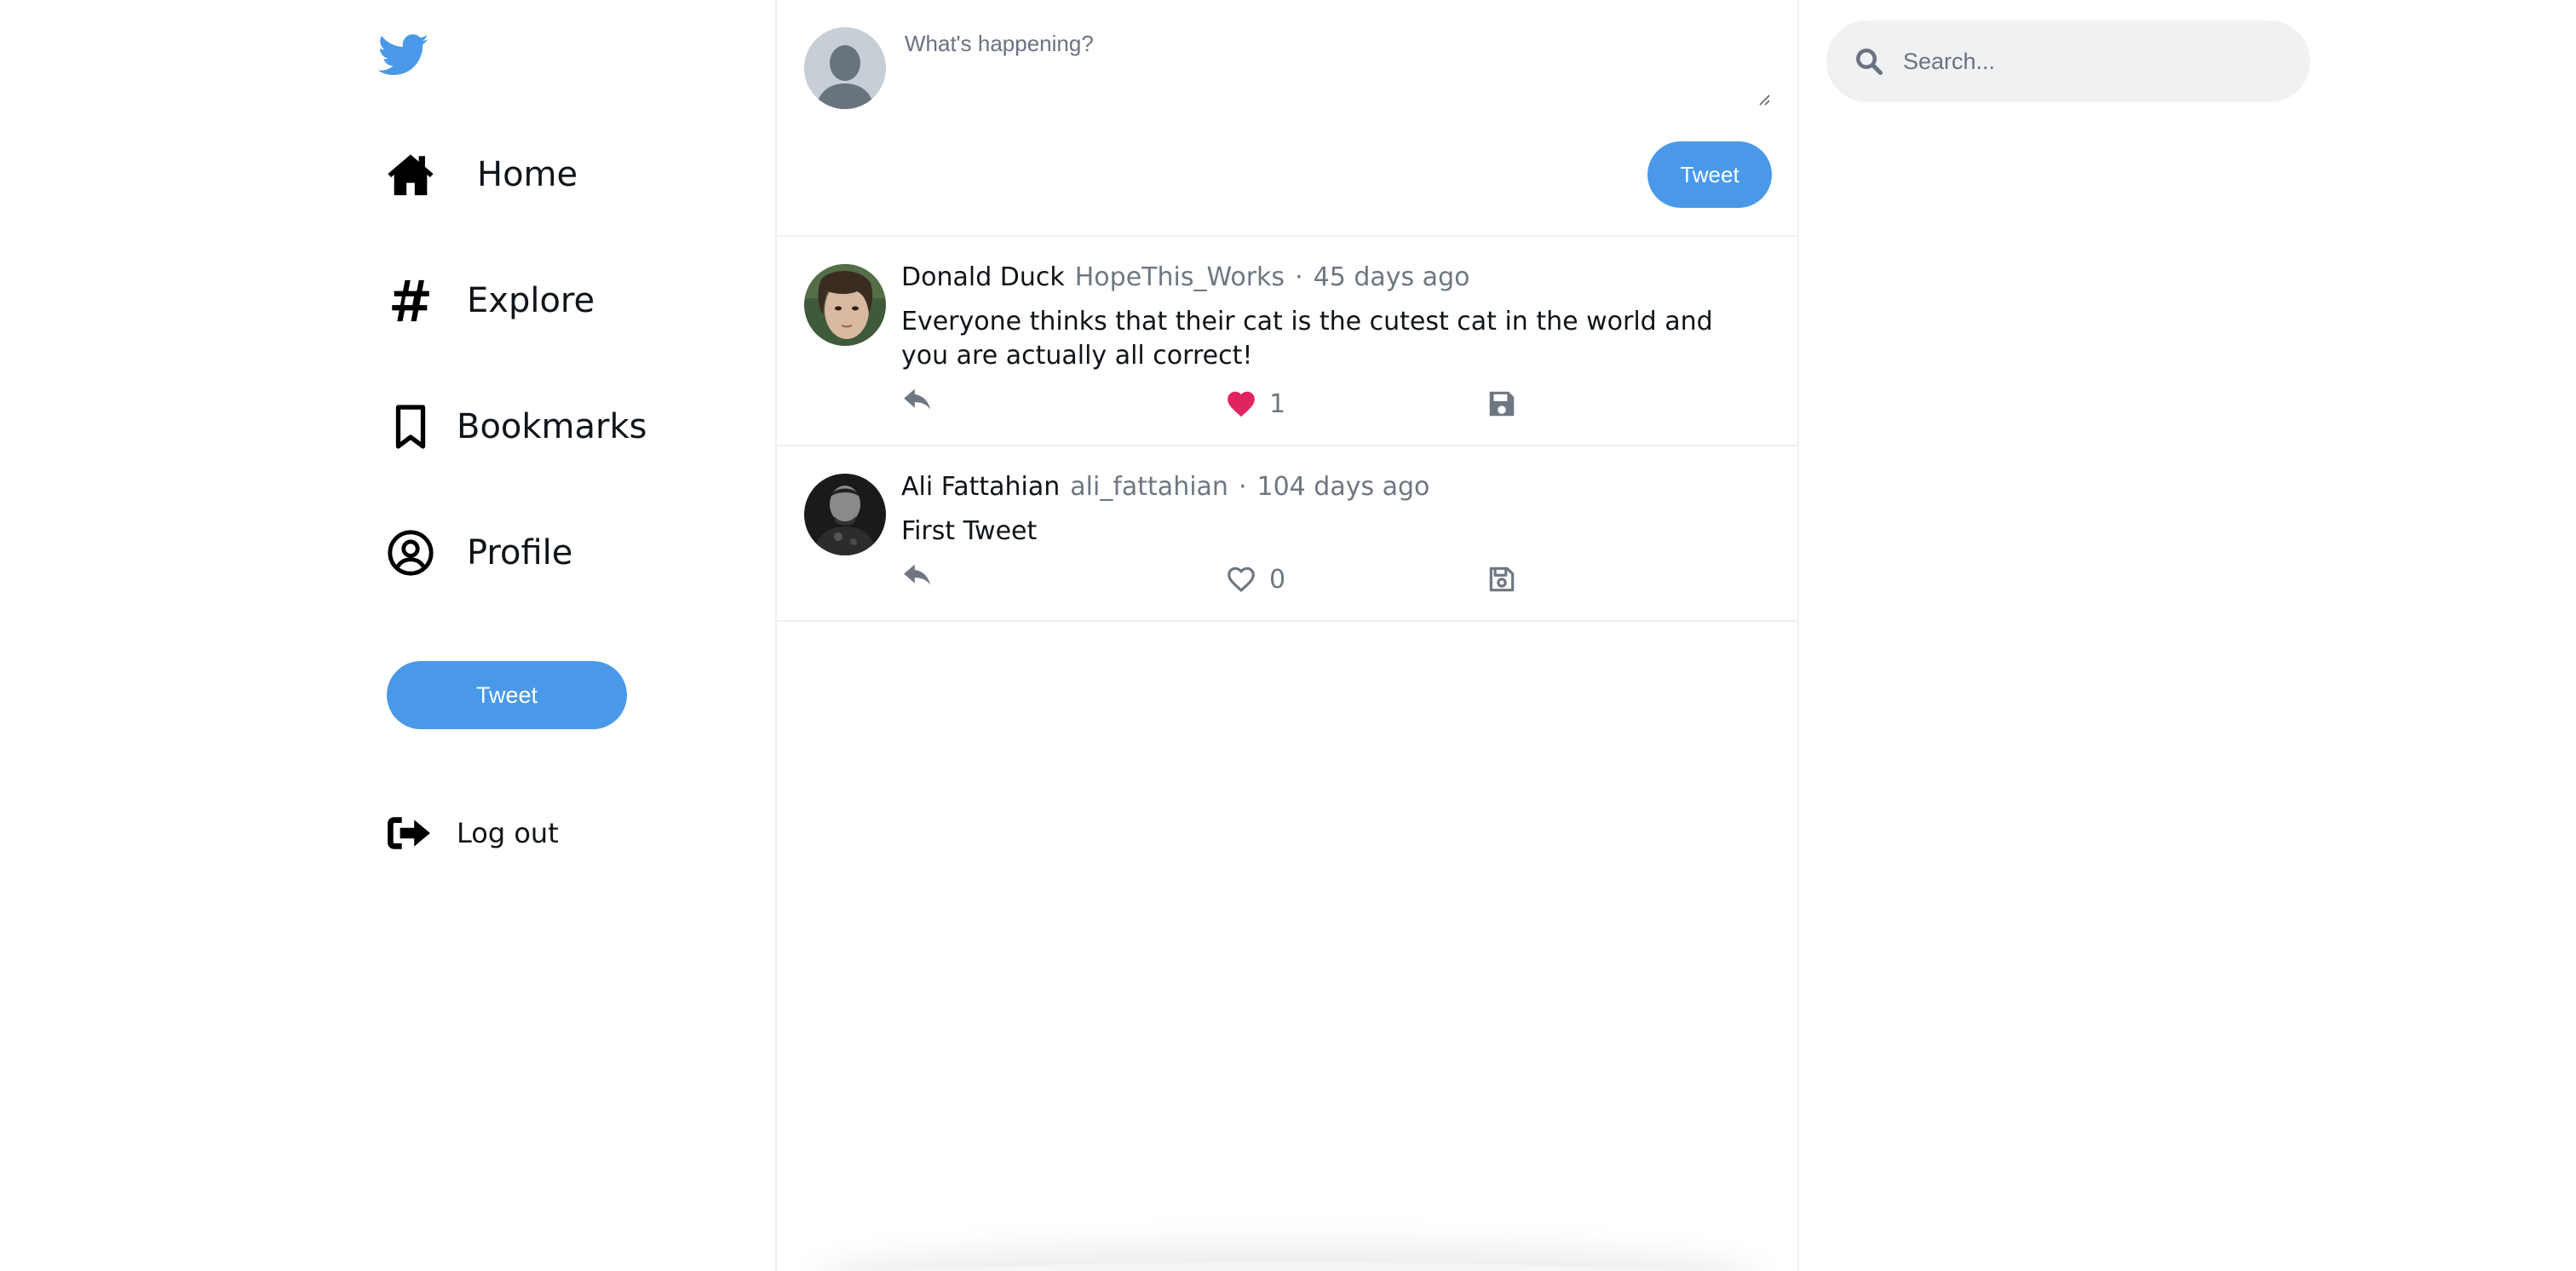 This screenshot has height=1271, width=2576. What do you see at coordinates (1288, 1266) in the screenshot?
I see `feed-bottom-shadow` at bounding box center [1288, 1266].